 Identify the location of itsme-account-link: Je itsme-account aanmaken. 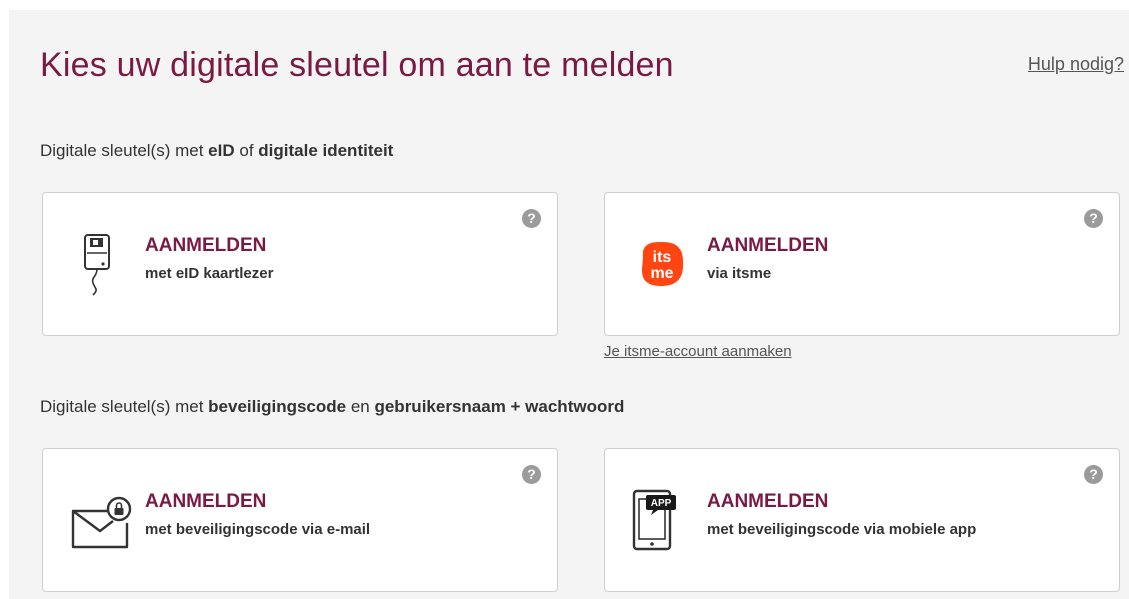
(698, 351).